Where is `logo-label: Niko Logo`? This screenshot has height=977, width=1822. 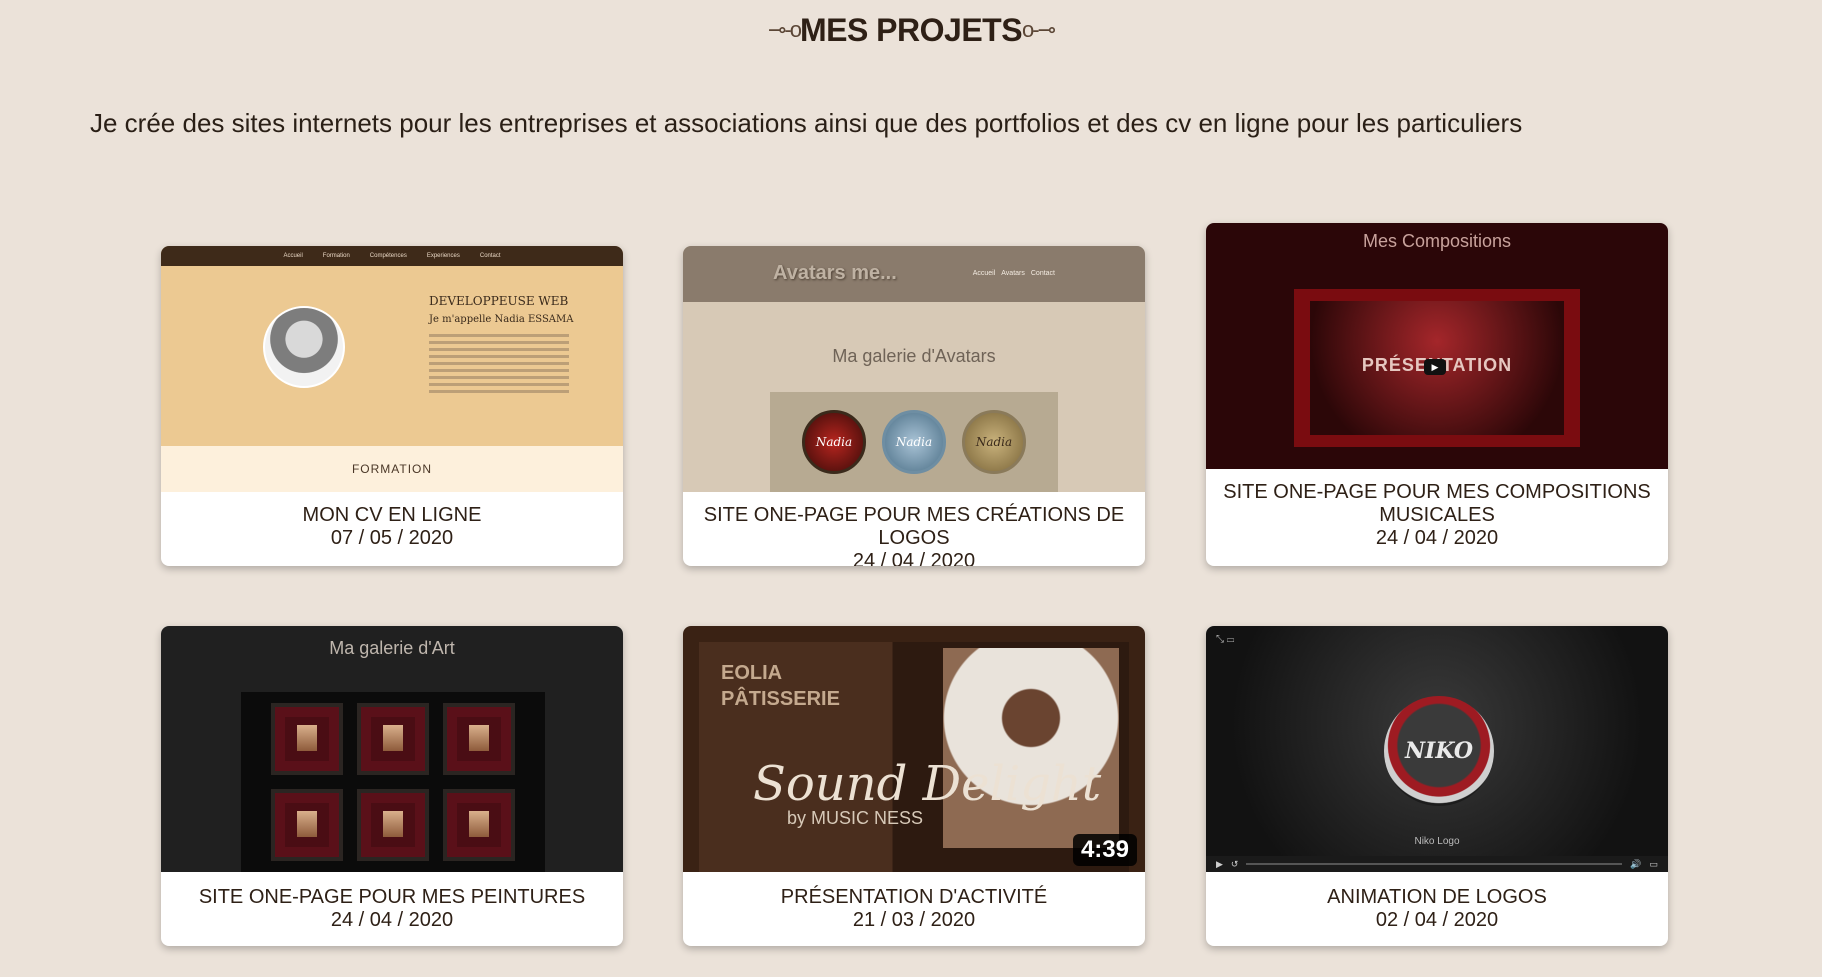
logo-label: Niko Logo is located at coordinates (1437, 841).